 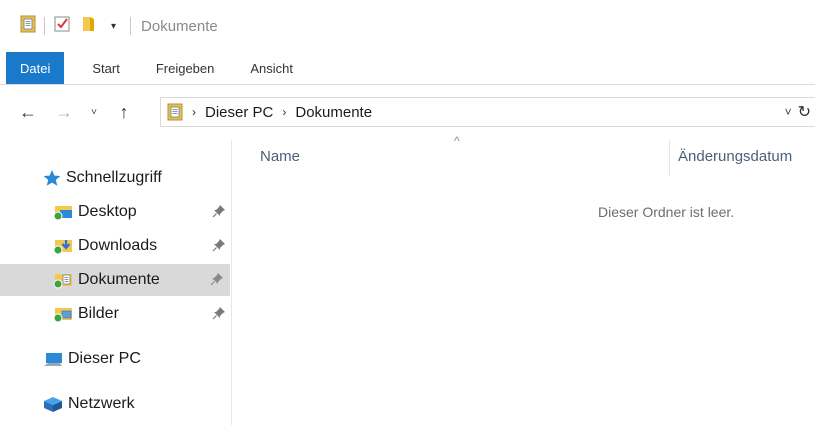 I want to click on network-icon, so click(x=53, y=404).